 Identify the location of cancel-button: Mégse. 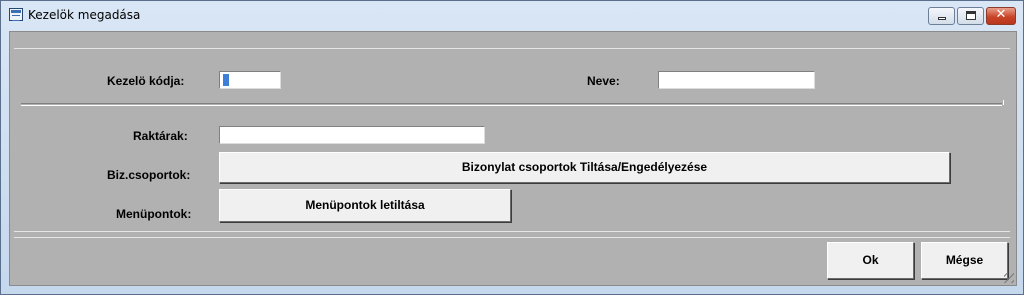
(964, 260).